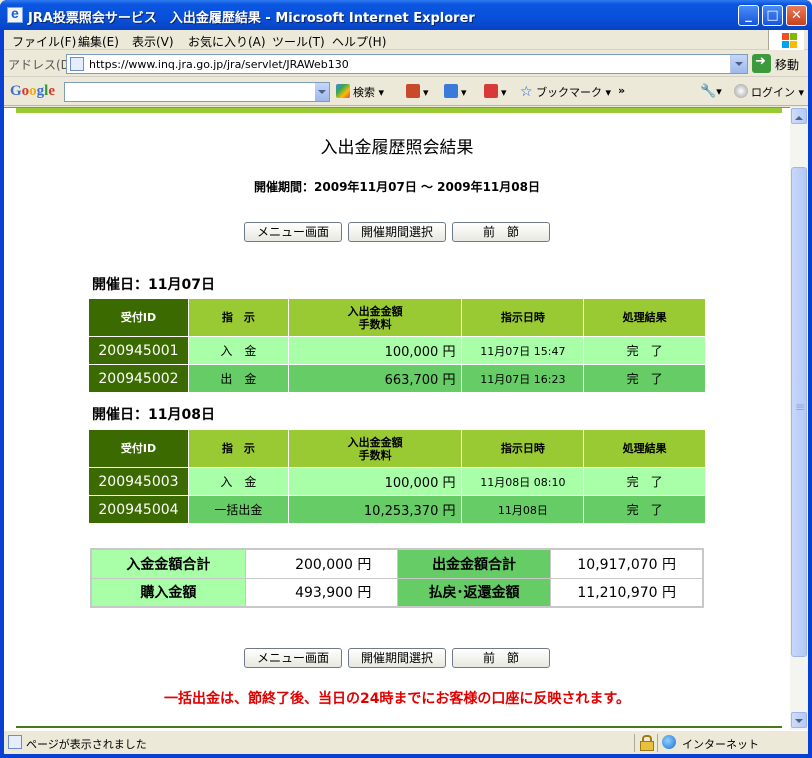 The image size is (812, 758). I want to click on deposit-total-label: 入金金額合計, so click(168, 563).